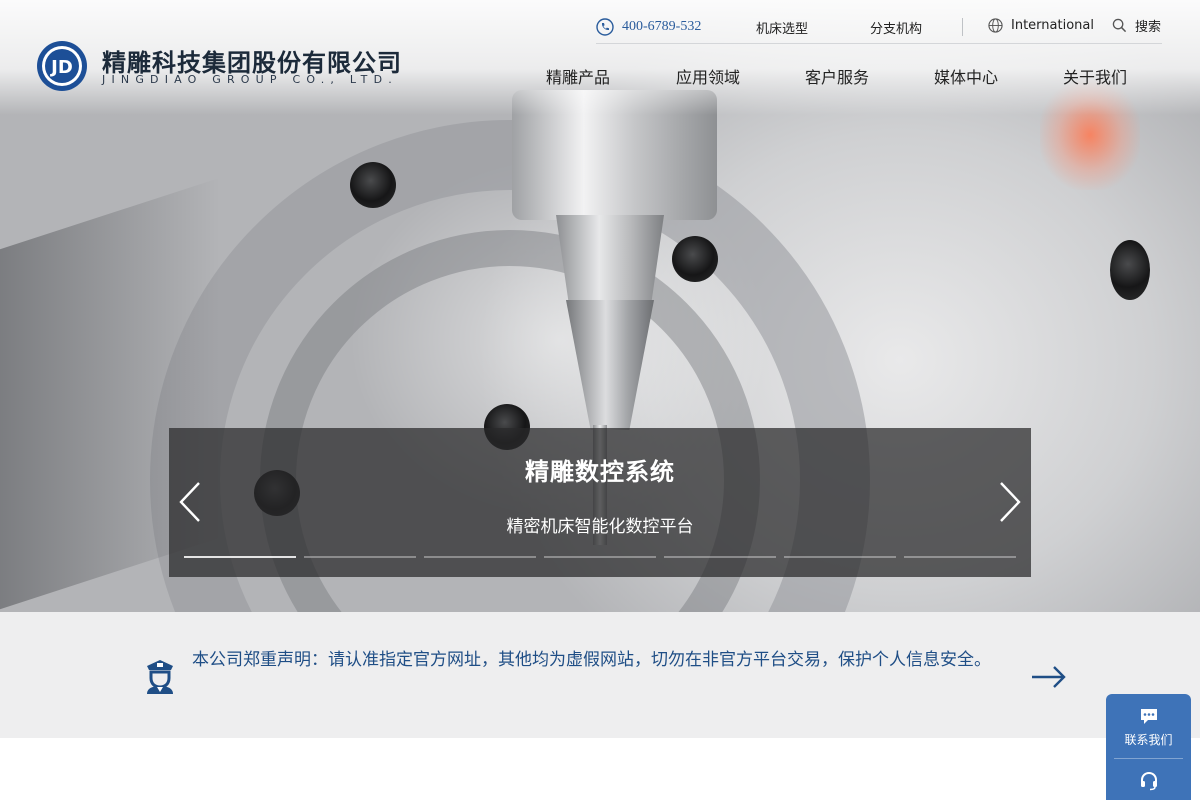 This screenshot has height=800, width=1200. I want to click on main-nav: 精雕产品 应用领域 客户服务 媒体中心 关于我们, so click(600, 77).